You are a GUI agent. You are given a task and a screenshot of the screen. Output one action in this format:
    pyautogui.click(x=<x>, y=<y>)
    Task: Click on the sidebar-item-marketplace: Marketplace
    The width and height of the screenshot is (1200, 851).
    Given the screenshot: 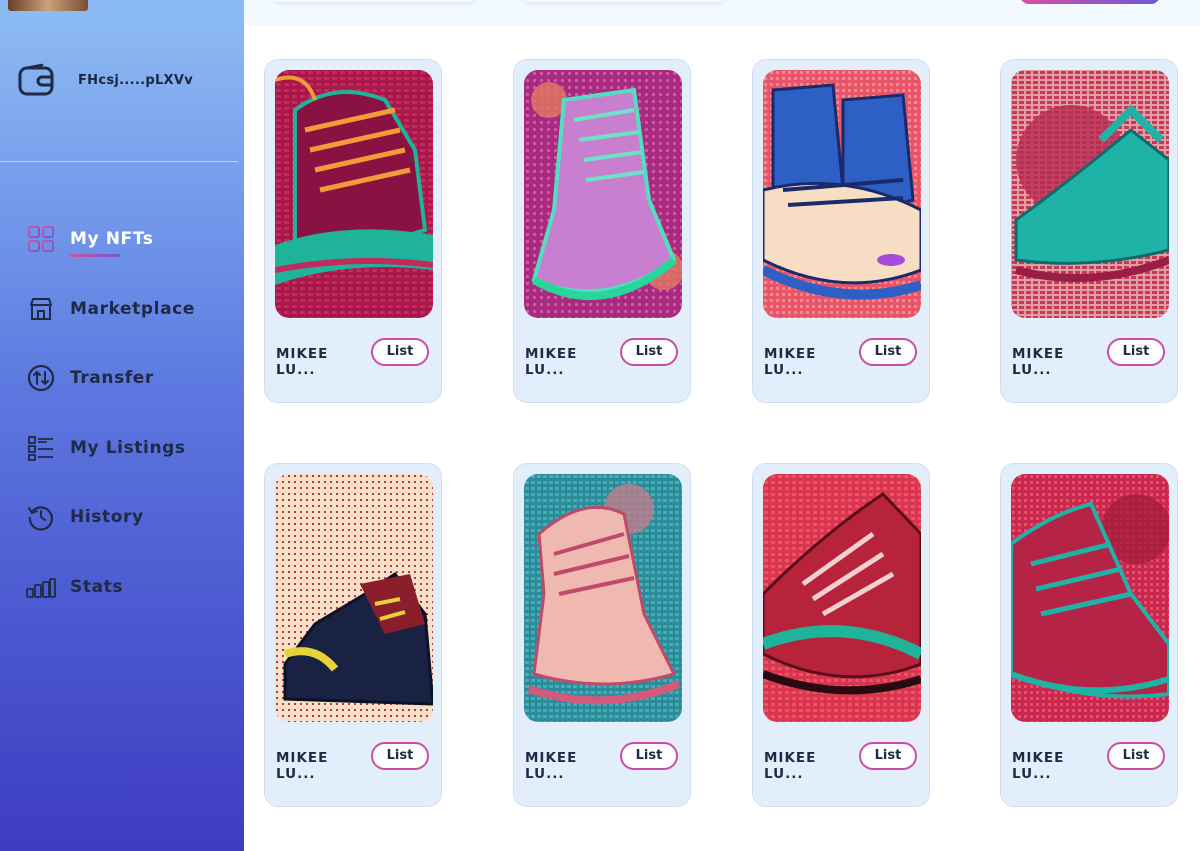 What is the action you would take?
    pyautogui.click(x=110, y=309)
    